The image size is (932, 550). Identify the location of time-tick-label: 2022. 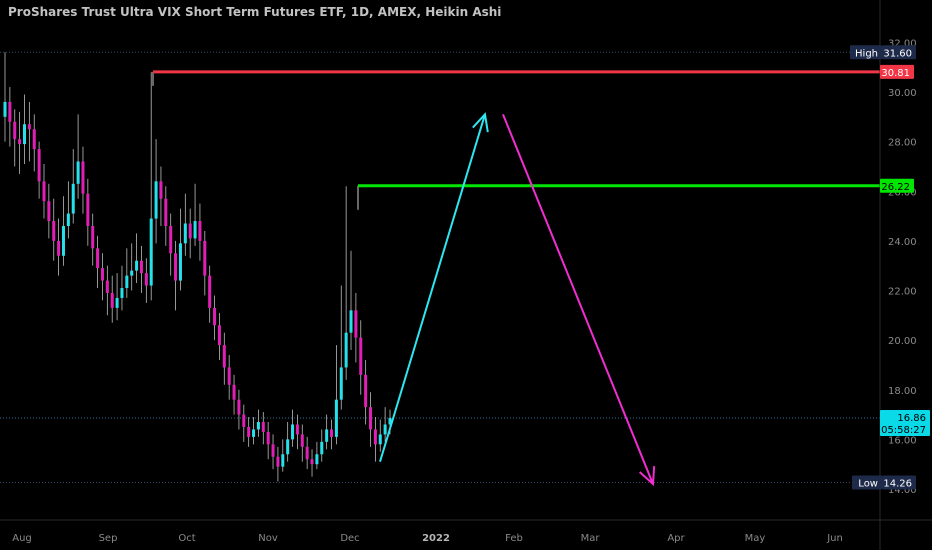
(436, 538).